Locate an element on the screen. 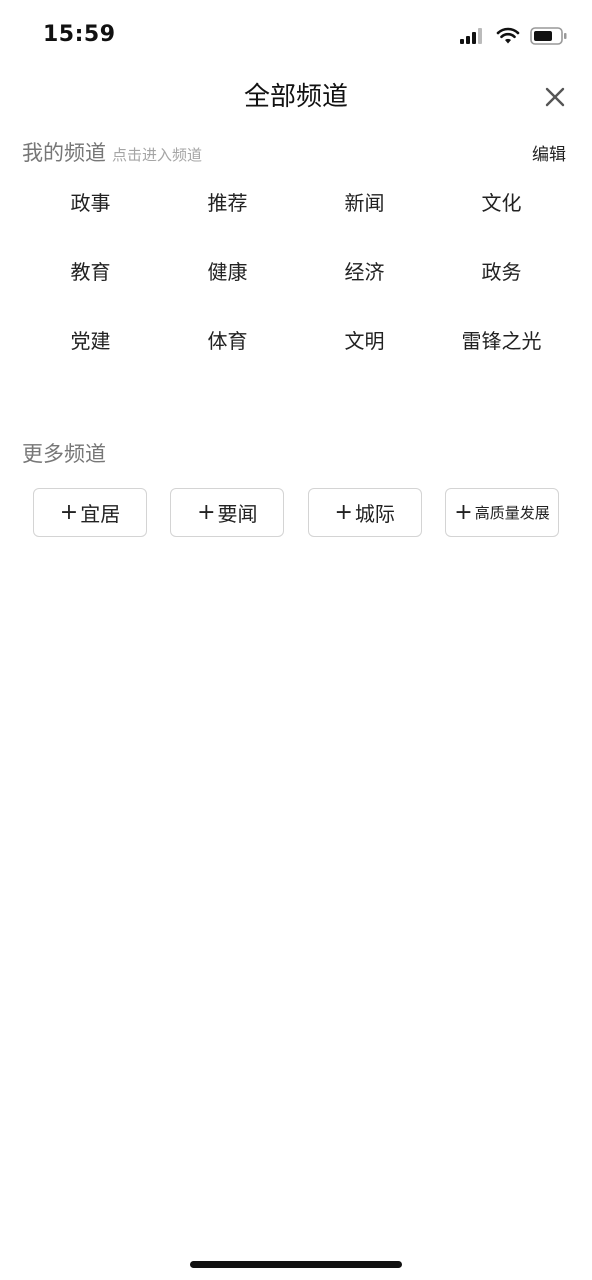 Image resolution: width=592 pixels, height=1280 pixels. more-channels-list: + 宜居 + 要闻 + 城际 + 高质量发展 is located at coordinates (296, 512).